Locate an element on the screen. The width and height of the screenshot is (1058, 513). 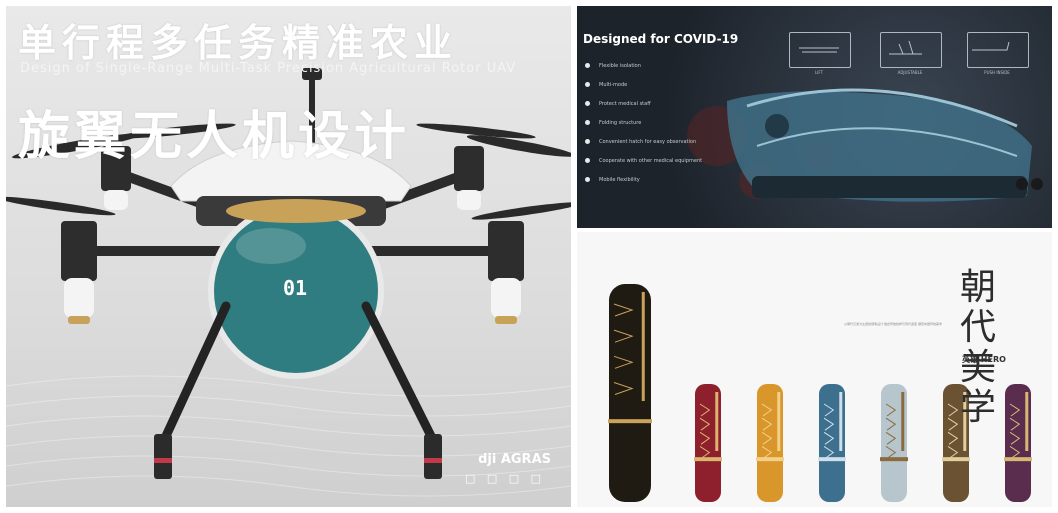
feature-text: Mobile flexibility is located at coordinates (619, 179).